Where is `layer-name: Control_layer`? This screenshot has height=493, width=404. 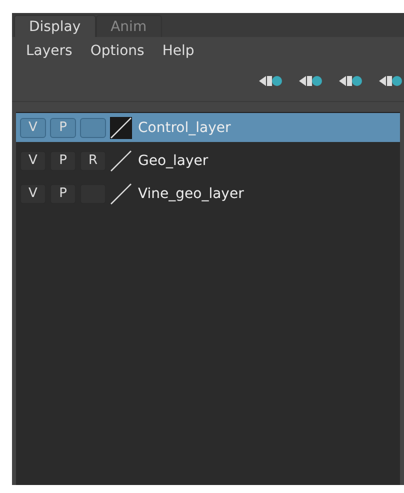
layer-name: Control_layer is located at coordinates (184, 128).